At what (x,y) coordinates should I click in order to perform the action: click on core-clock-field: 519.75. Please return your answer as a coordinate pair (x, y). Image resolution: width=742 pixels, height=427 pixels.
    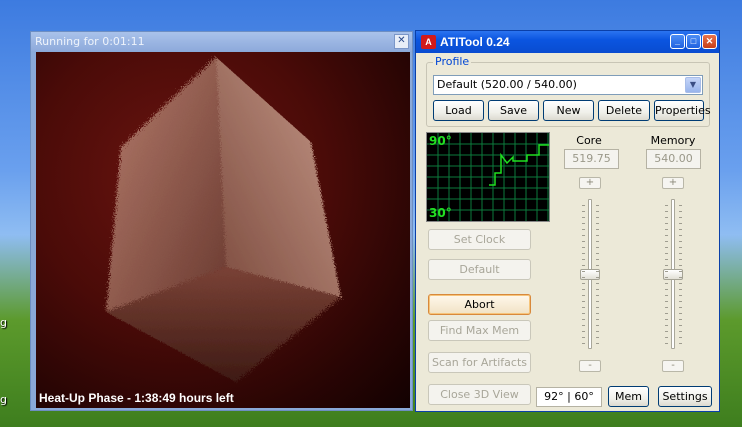
    Looking at the image, I should click on (591, 159).